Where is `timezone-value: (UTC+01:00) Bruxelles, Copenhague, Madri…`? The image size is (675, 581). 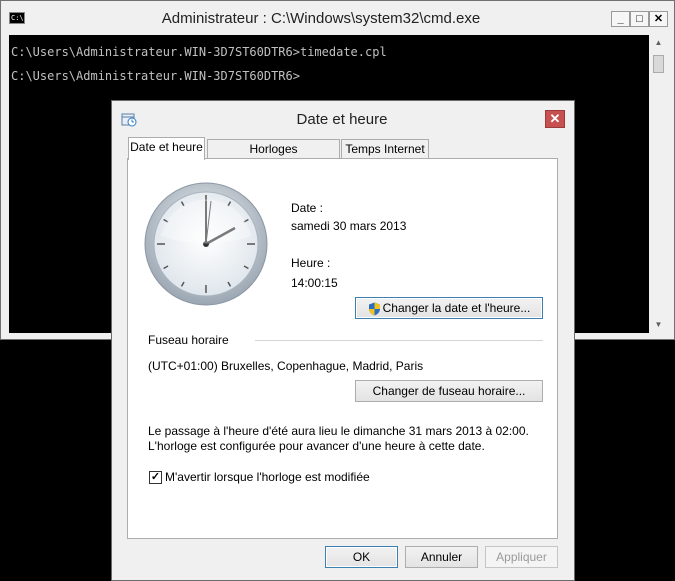
timezone-value: (UTC+01:00) Bruxelles, Copenhague, Madri… is located at coordinates (286, 366).